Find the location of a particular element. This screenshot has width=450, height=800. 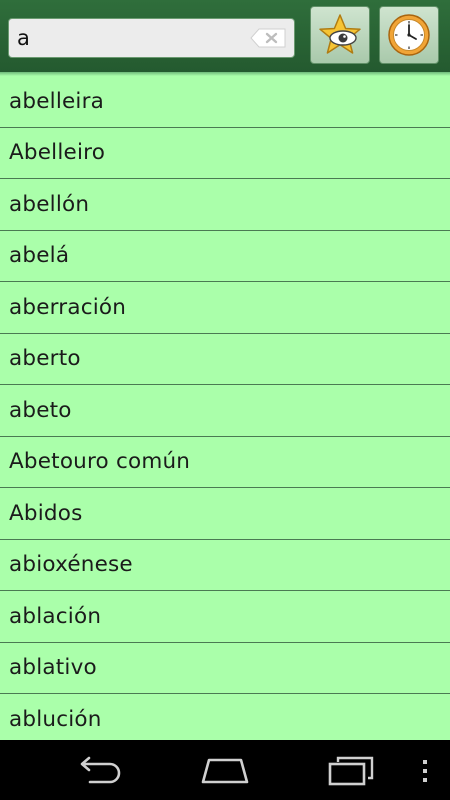

list-item: Abetouro común is located at coordinates (225, 462).